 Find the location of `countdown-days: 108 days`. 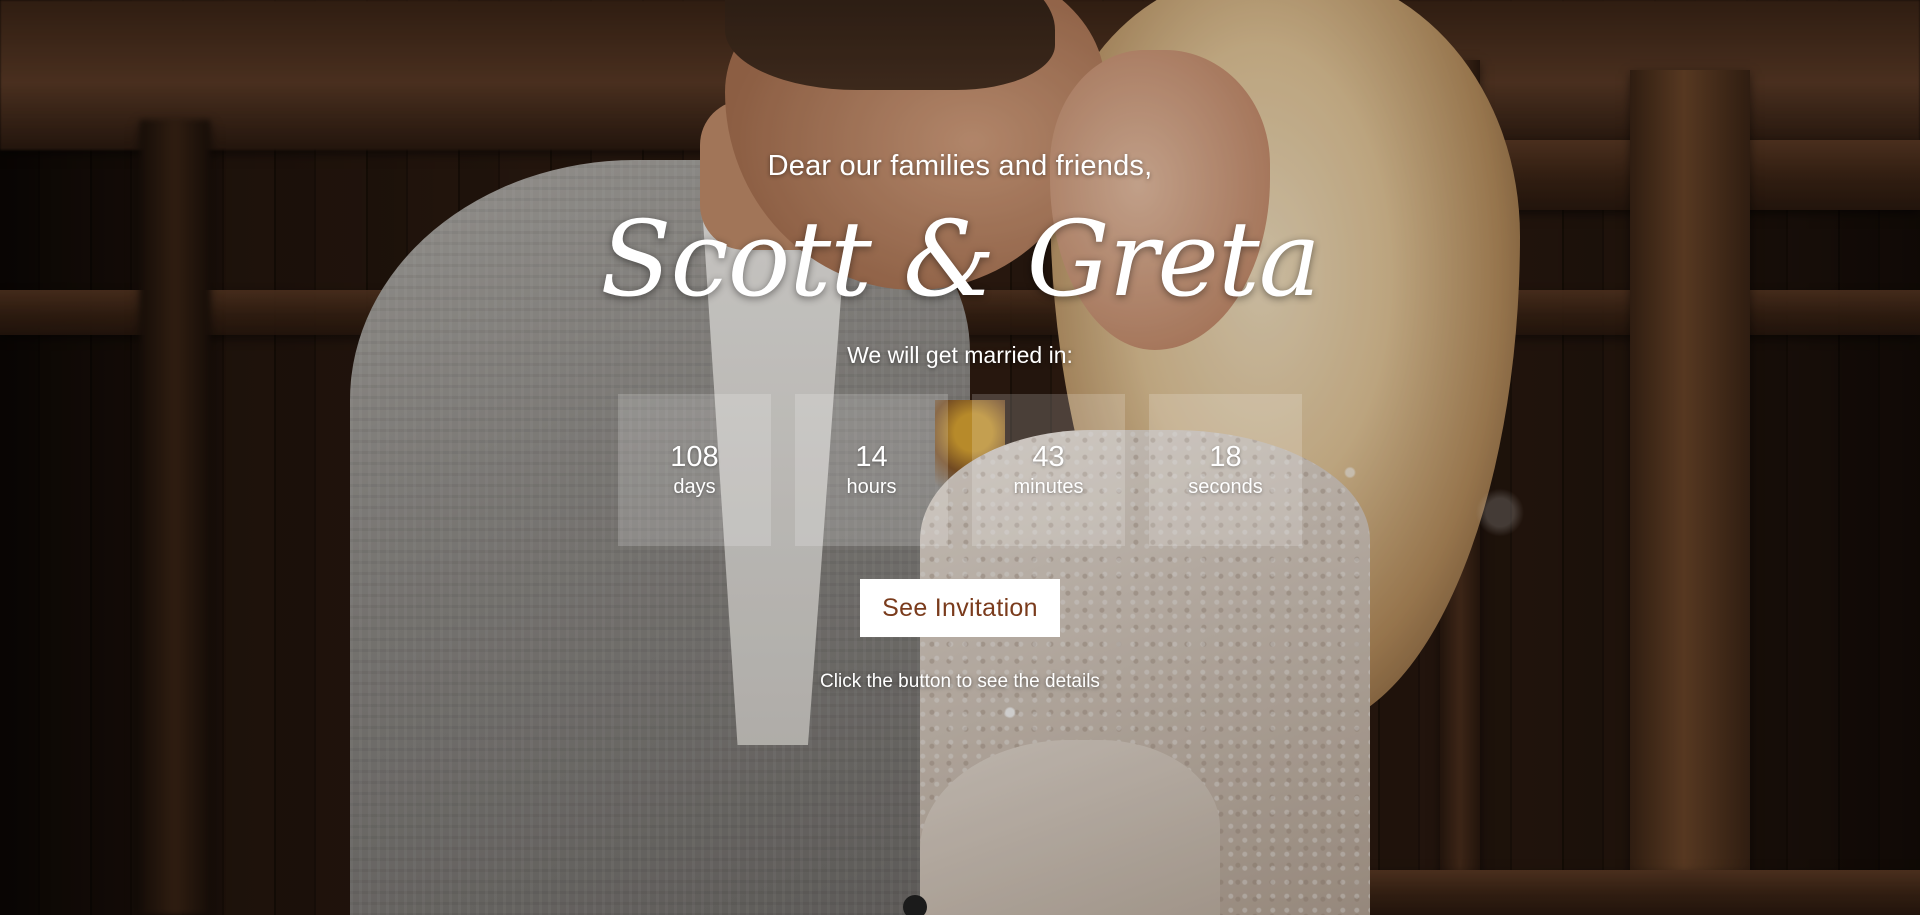

countdown-days: 108 days is located at coordinates (694, 470).